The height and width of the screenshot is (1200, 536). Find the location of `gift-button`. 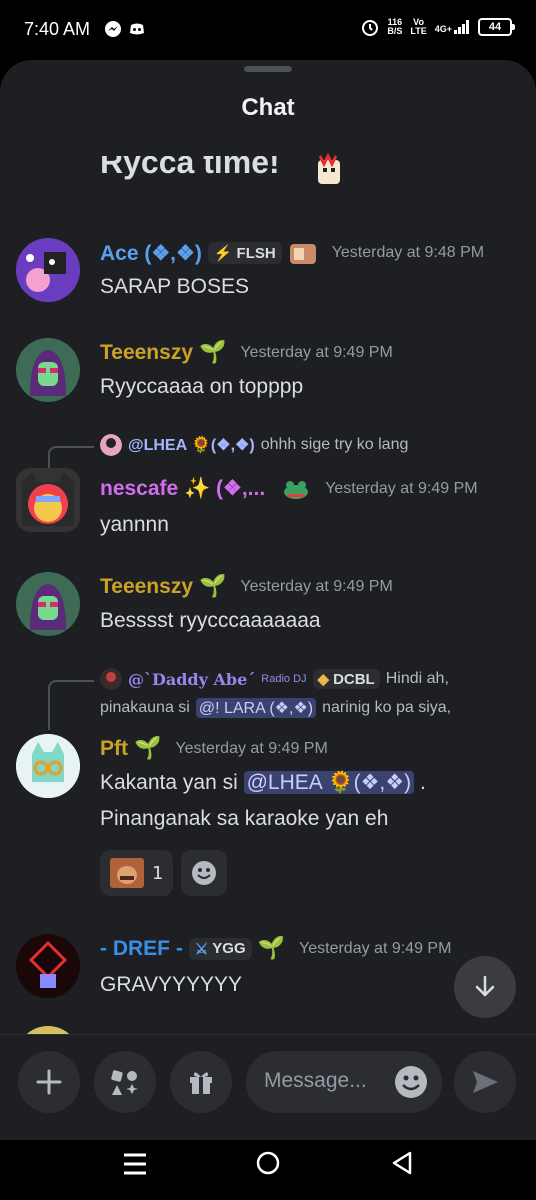

gift-button is located at coordinates (201, 1082).